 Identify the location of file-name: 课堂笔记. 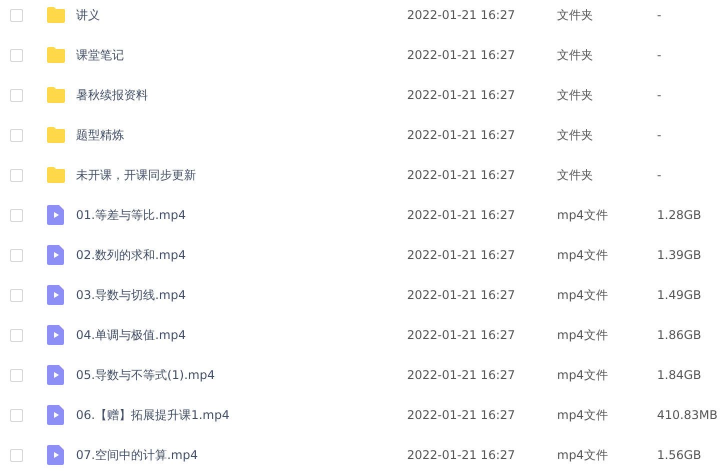
(241, 55).